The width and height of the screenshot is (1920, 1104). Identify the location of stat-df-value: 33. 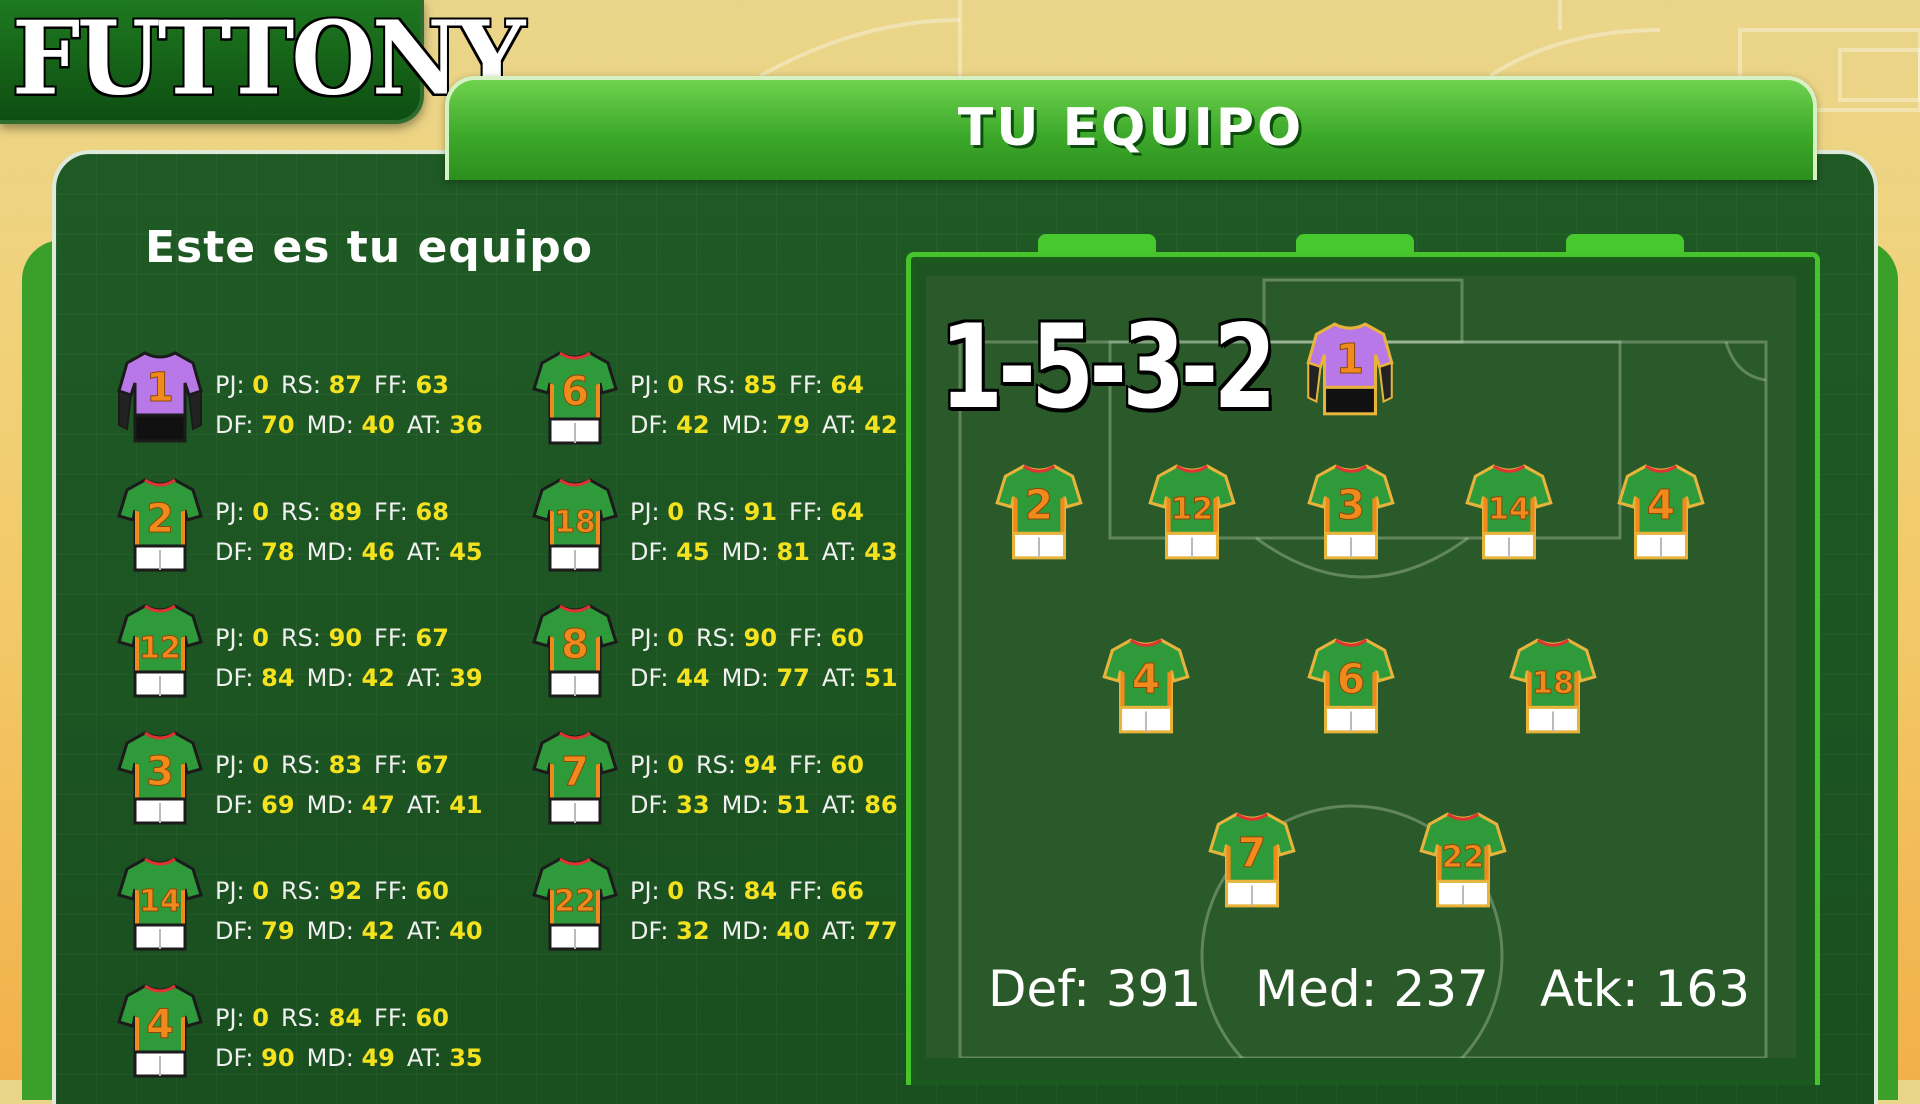
(693, 804).